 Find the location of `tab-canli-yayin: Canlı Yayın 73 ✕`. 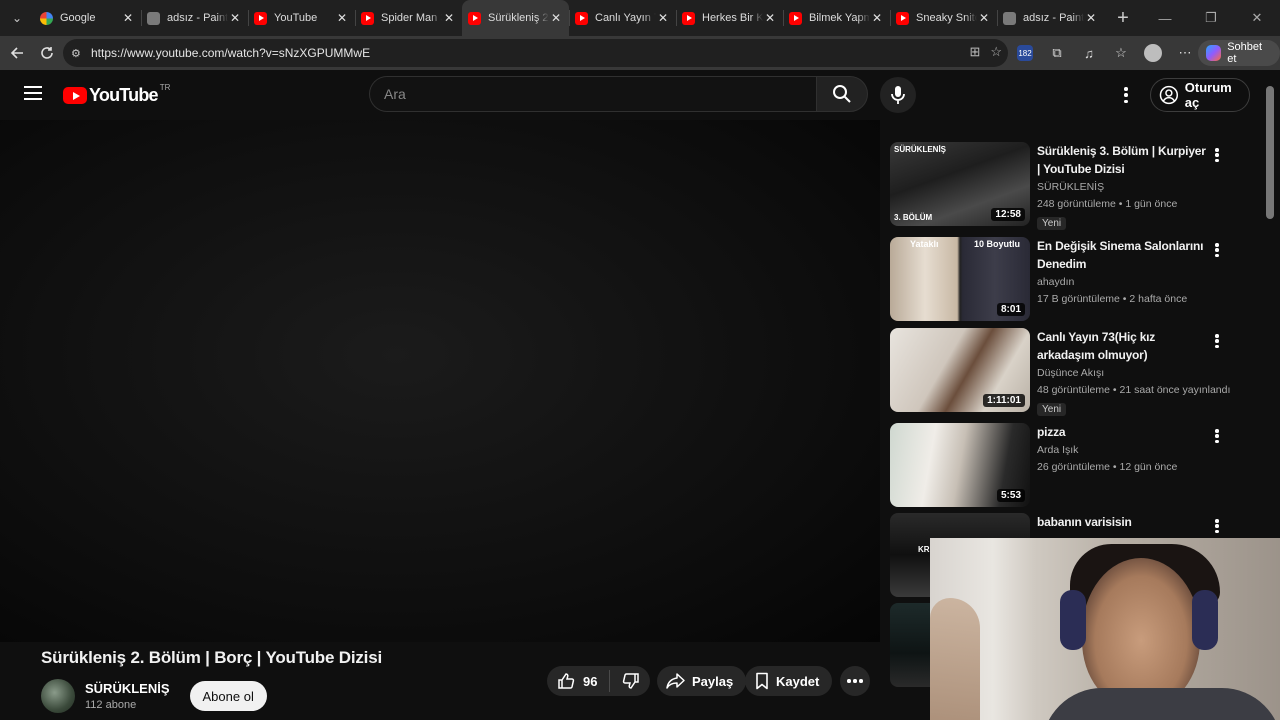

tab-canli-yayin: Canlı Yayın 73 ✕ is located at coordinates (622, 18).